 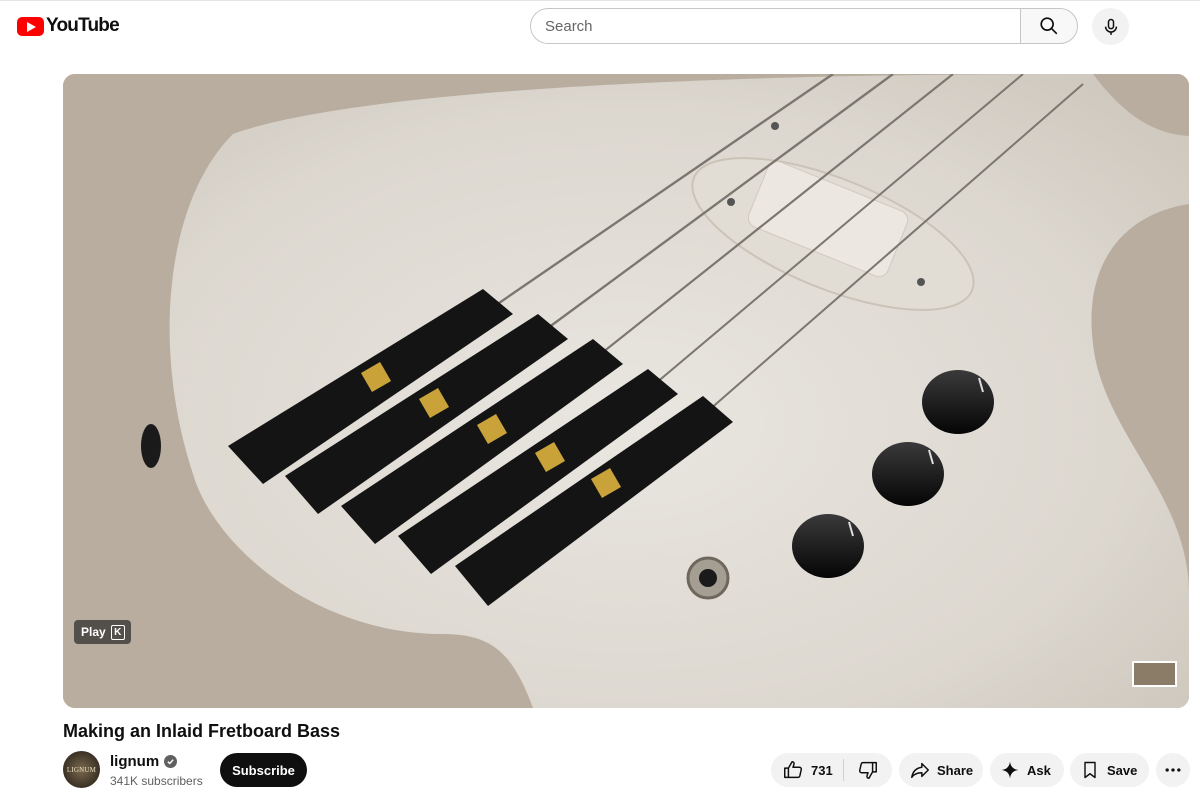 I want to click on share-button: Share, so click(x=941, y=770).